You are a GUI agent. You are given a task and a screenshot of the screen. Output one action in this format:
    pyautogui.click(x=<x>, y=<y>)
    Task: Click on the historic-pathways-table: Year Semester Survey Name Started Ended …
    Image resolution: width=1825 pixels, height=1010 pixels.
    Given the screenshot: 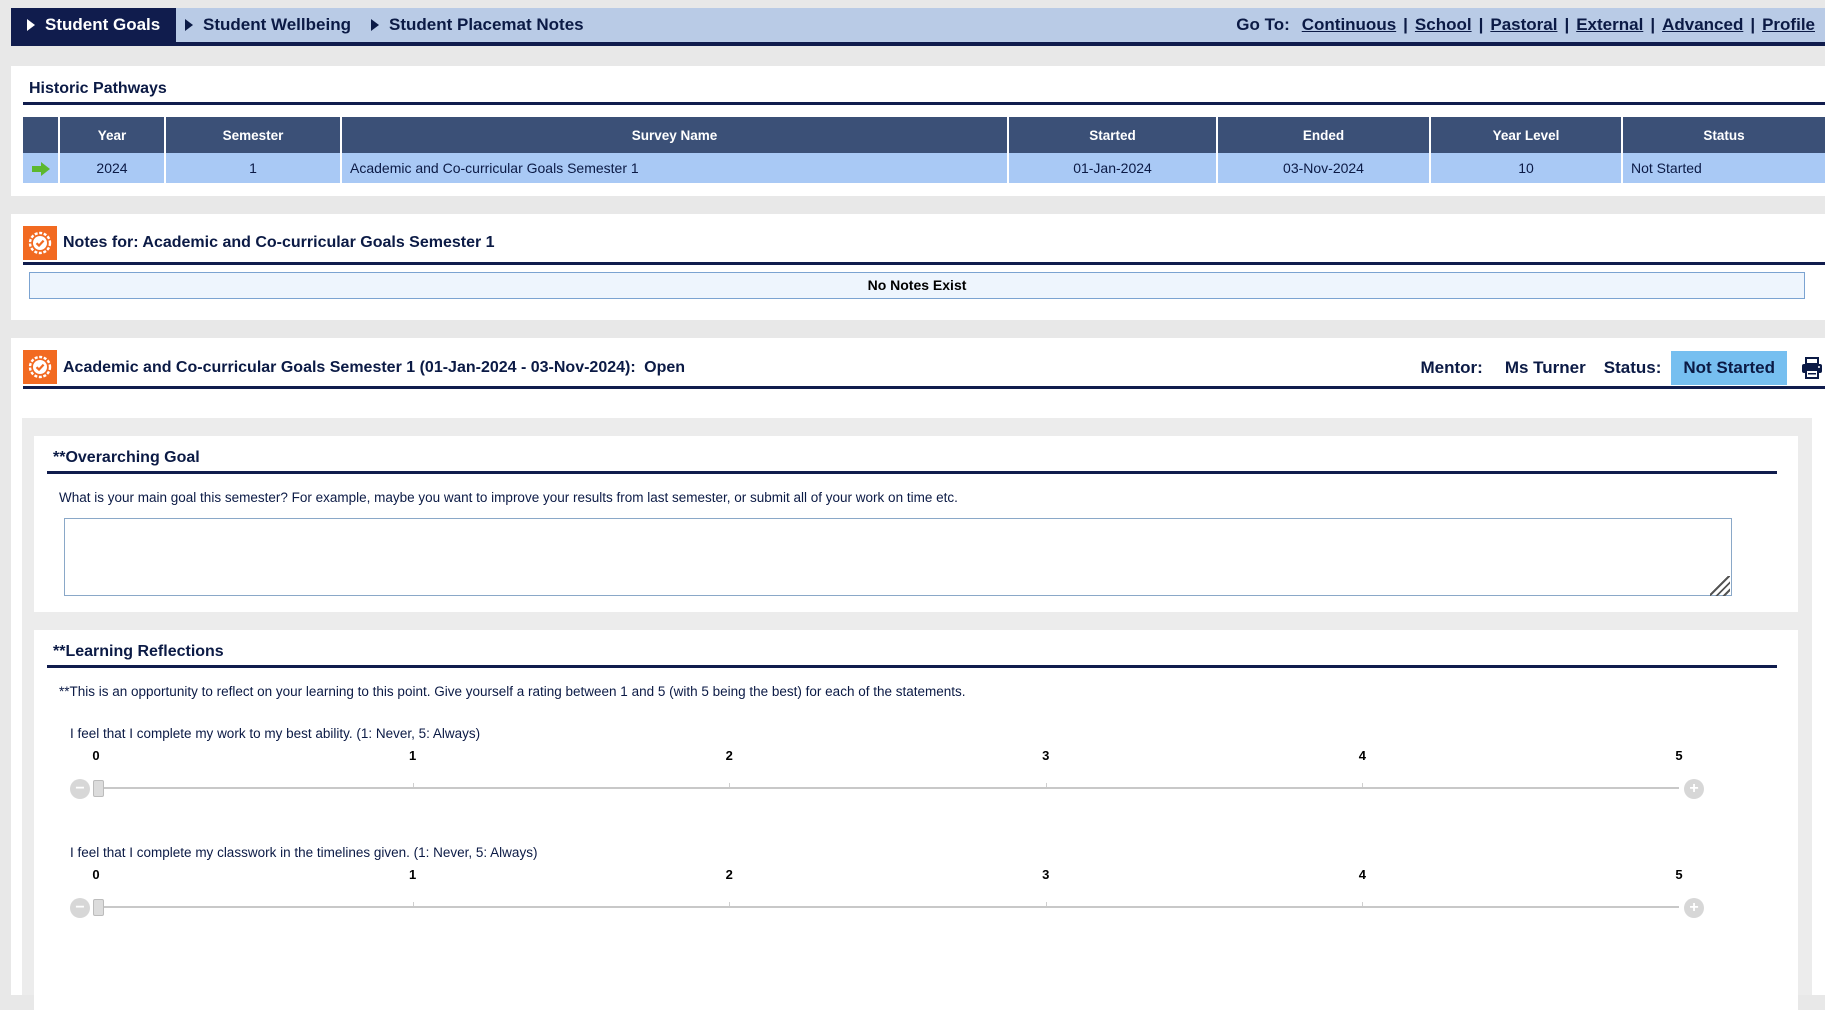 What is the action you would take?
    pyautogui.click(x=924, y=150)
    